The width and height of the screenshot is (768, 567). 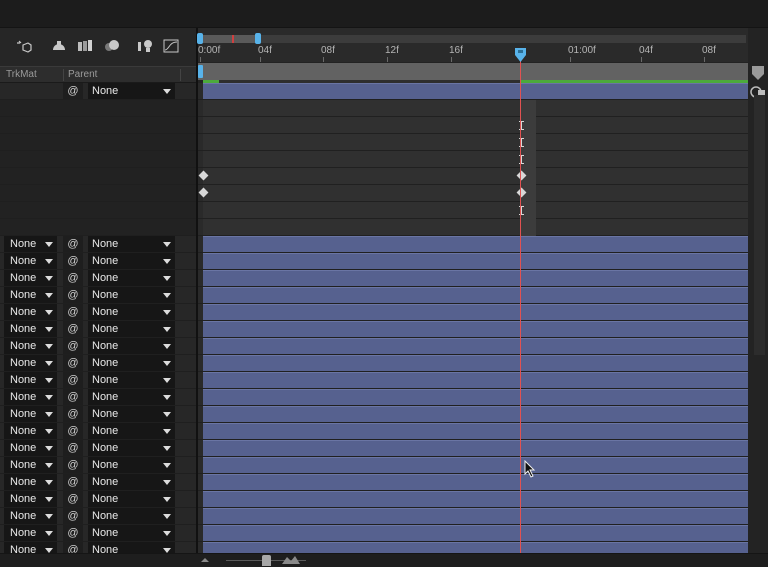 I want to click on navigator-track, so click(x=472, y=39).